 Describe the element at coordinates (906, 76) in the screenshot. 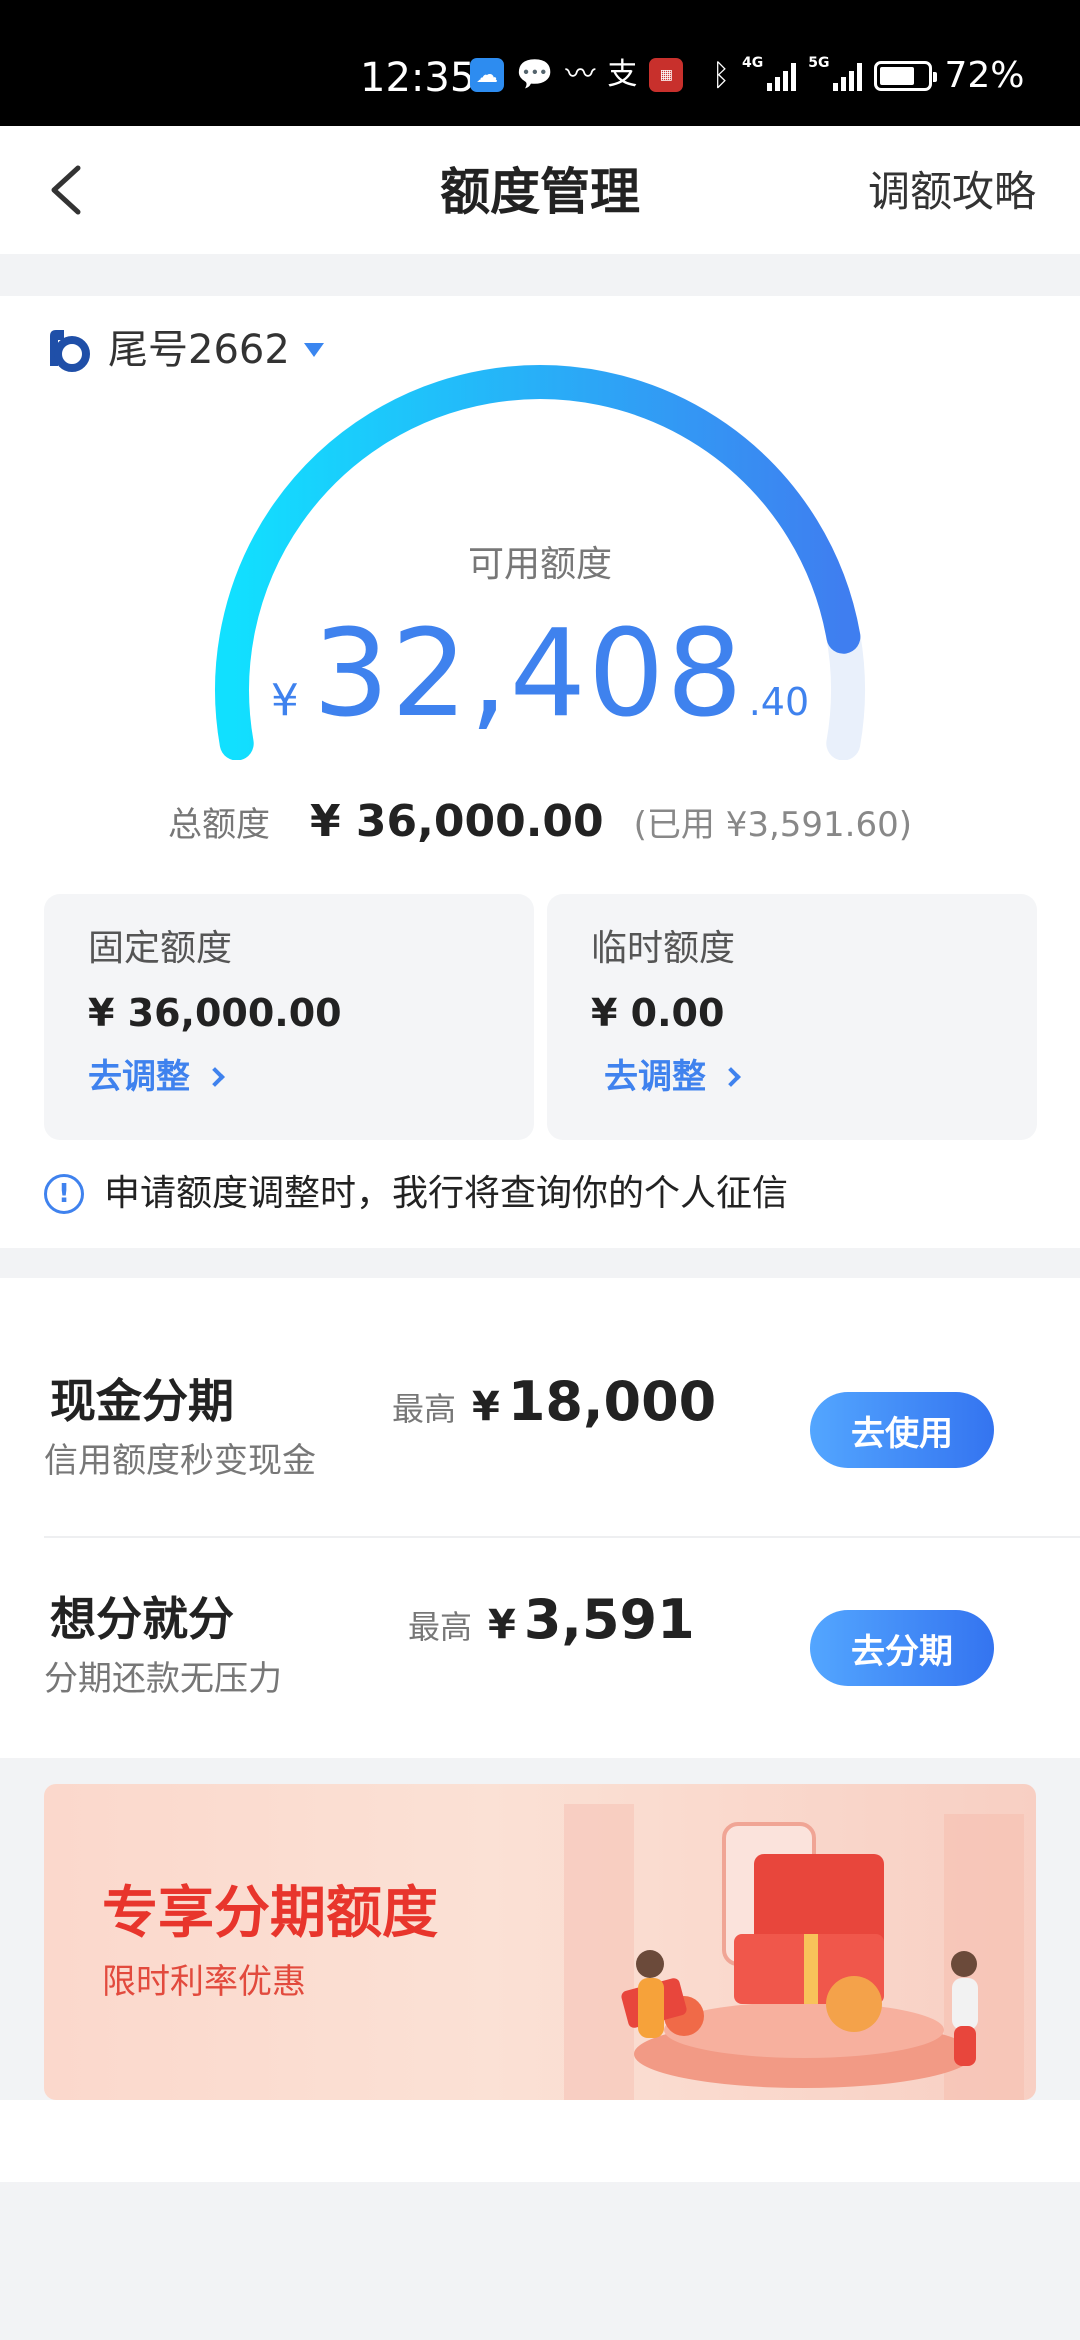

I see `battery-icon` at that location.